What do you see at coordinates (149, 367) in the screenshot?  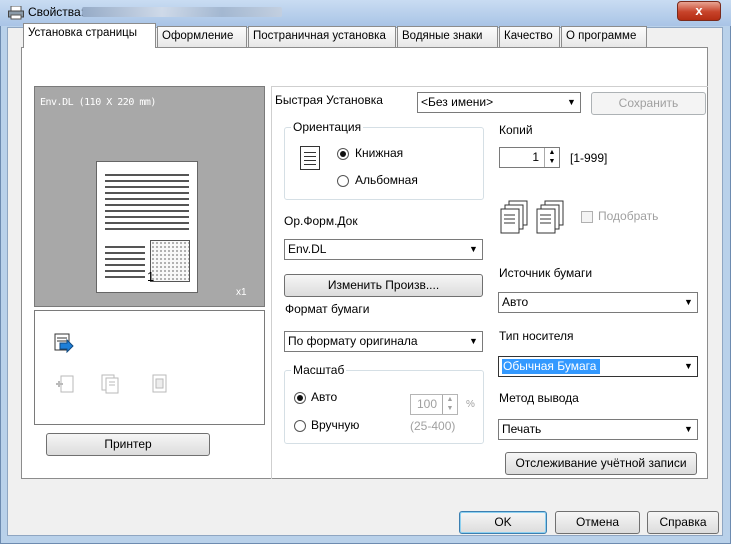 I see `printer-function-icons` at bounding box center [149, 367].